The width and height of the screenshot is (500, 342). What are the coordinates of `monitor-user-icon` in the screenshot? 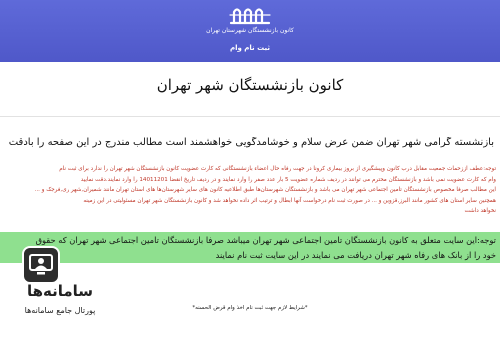 It's located at (41, 265).